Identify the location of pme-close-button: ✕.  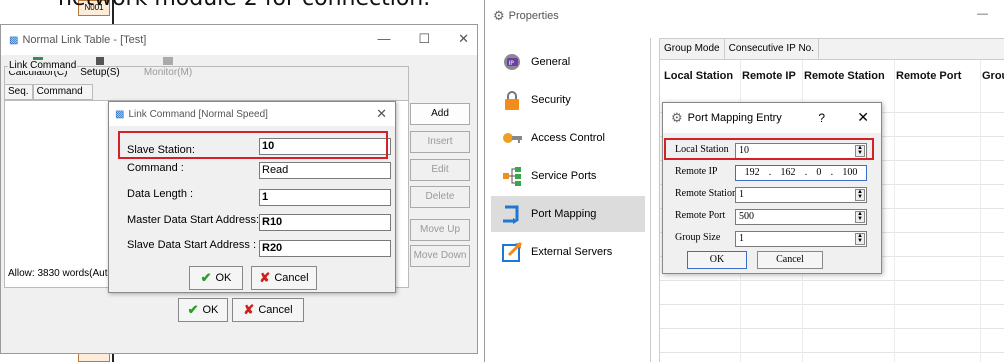
(863, 117).